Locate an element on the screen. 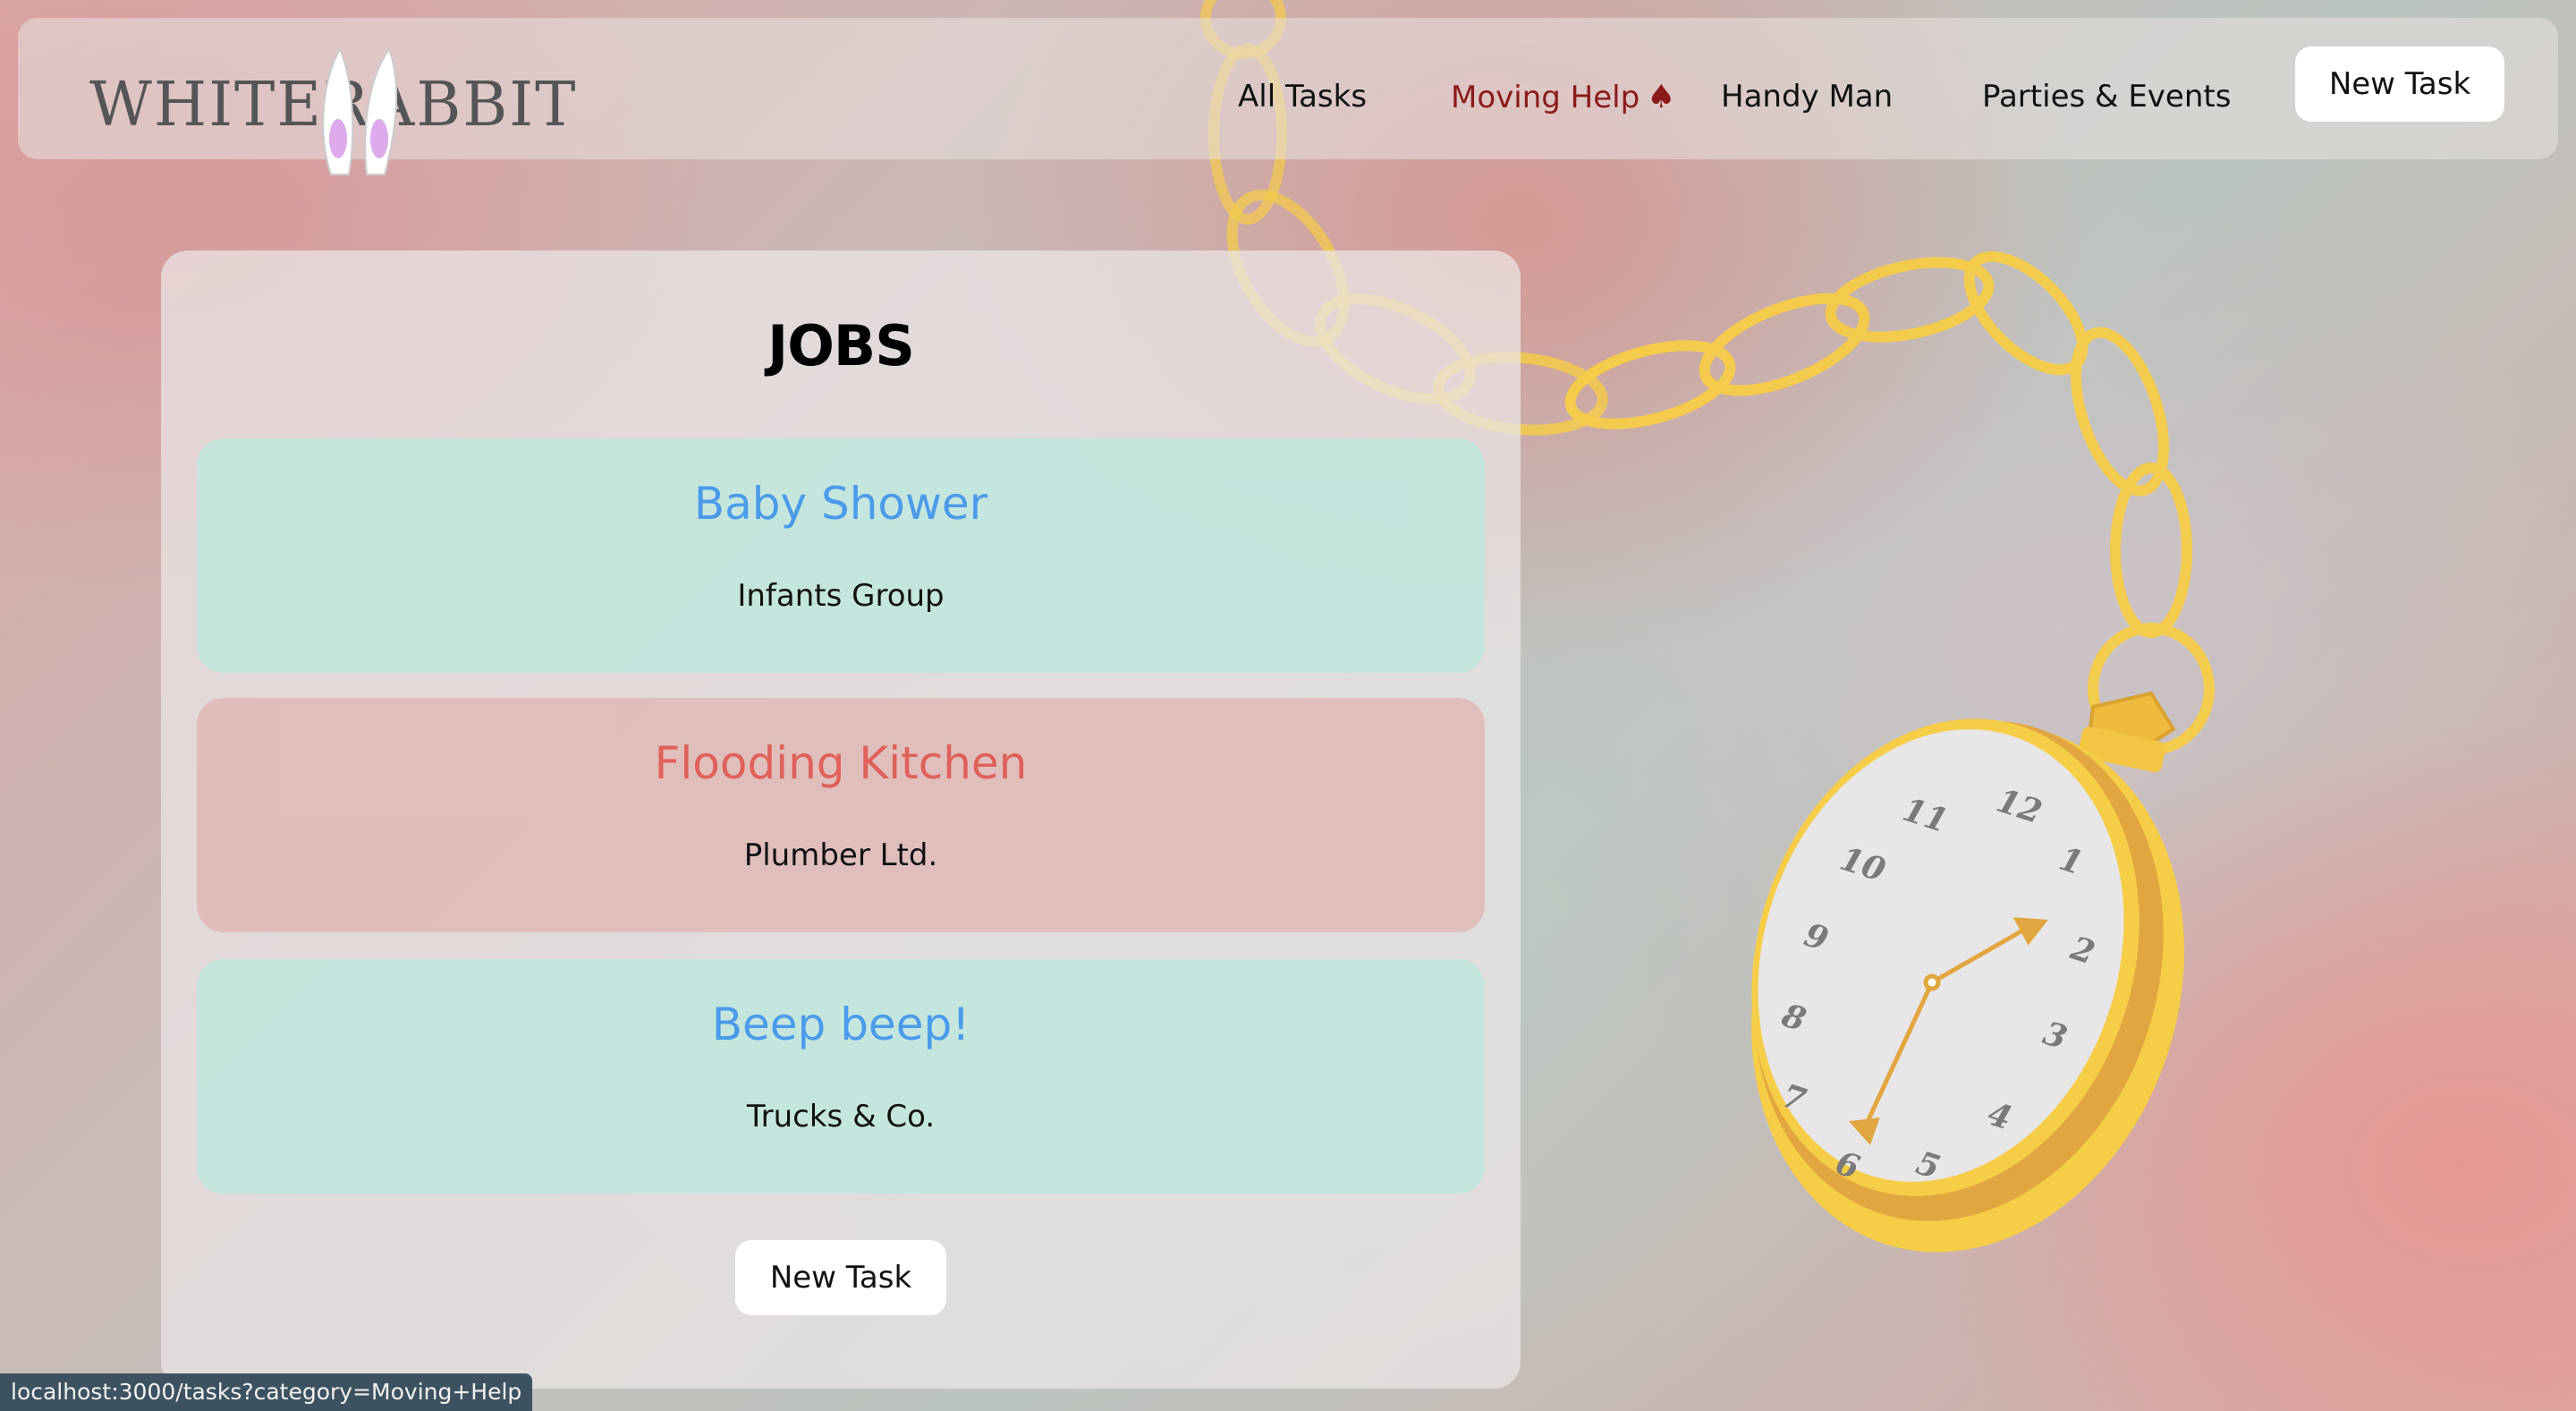  watch-numeral: 4 is located at coordinates (1999, 1117).